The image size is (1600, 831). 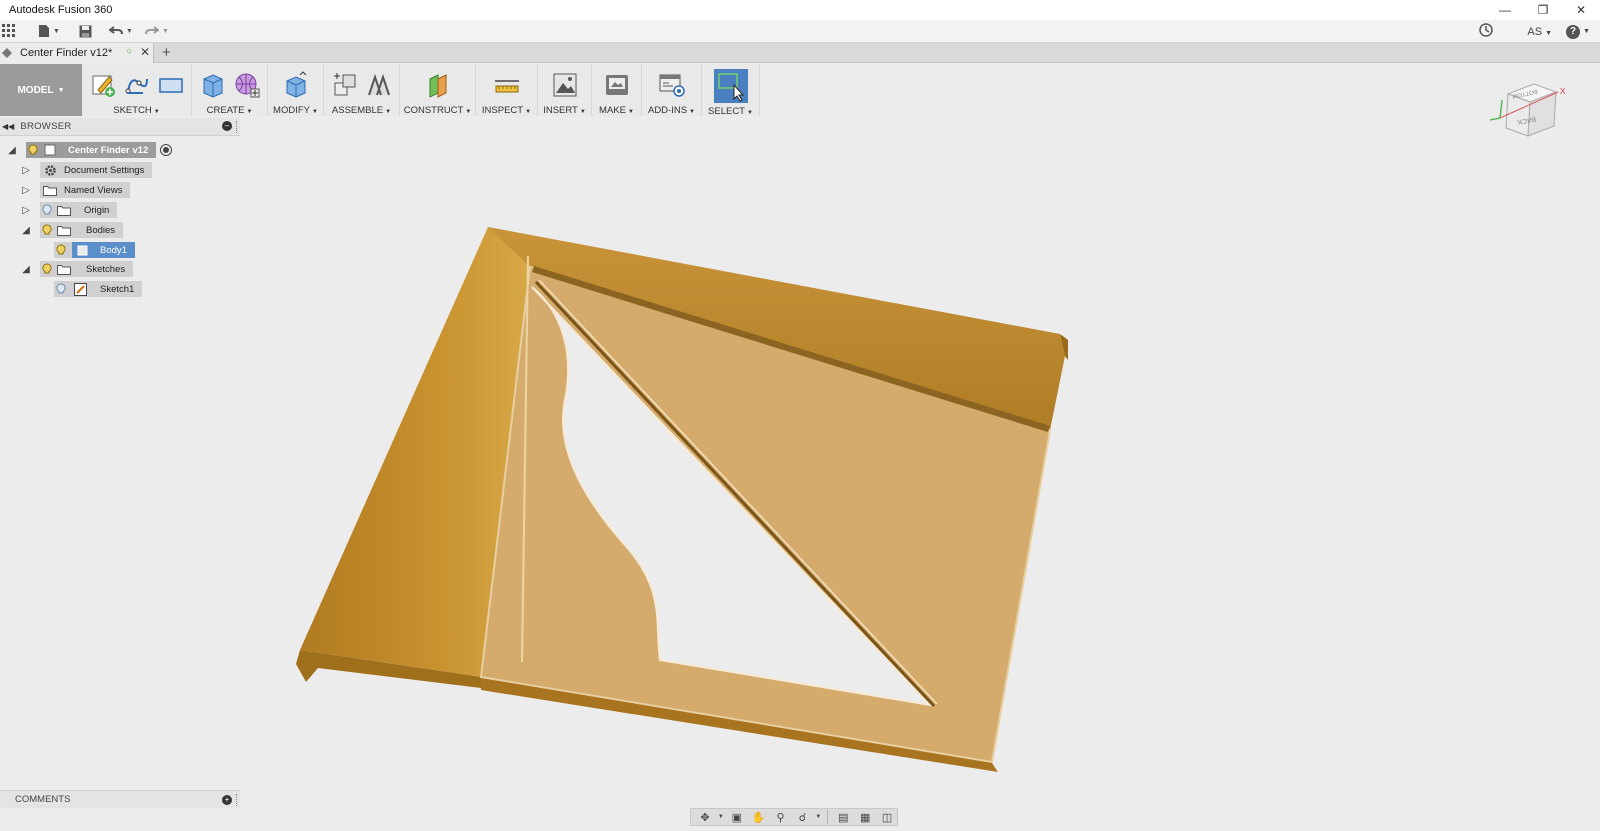 What do you see at coordinates (166, 52) in the screenshot?
I see `new-tab-button: +` at bounding box center [166, 52].